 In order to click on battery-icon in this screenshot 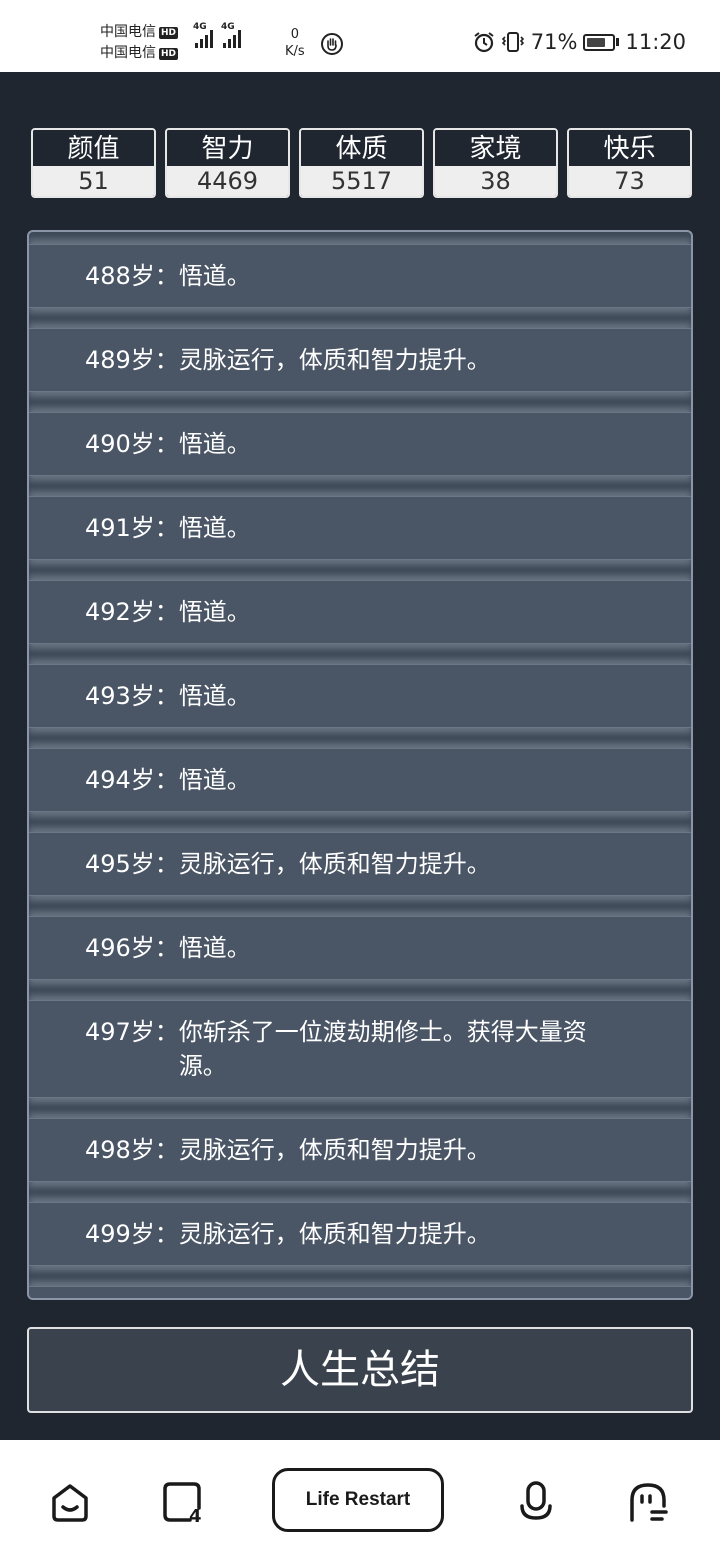, I will do `click(601, 42)`.